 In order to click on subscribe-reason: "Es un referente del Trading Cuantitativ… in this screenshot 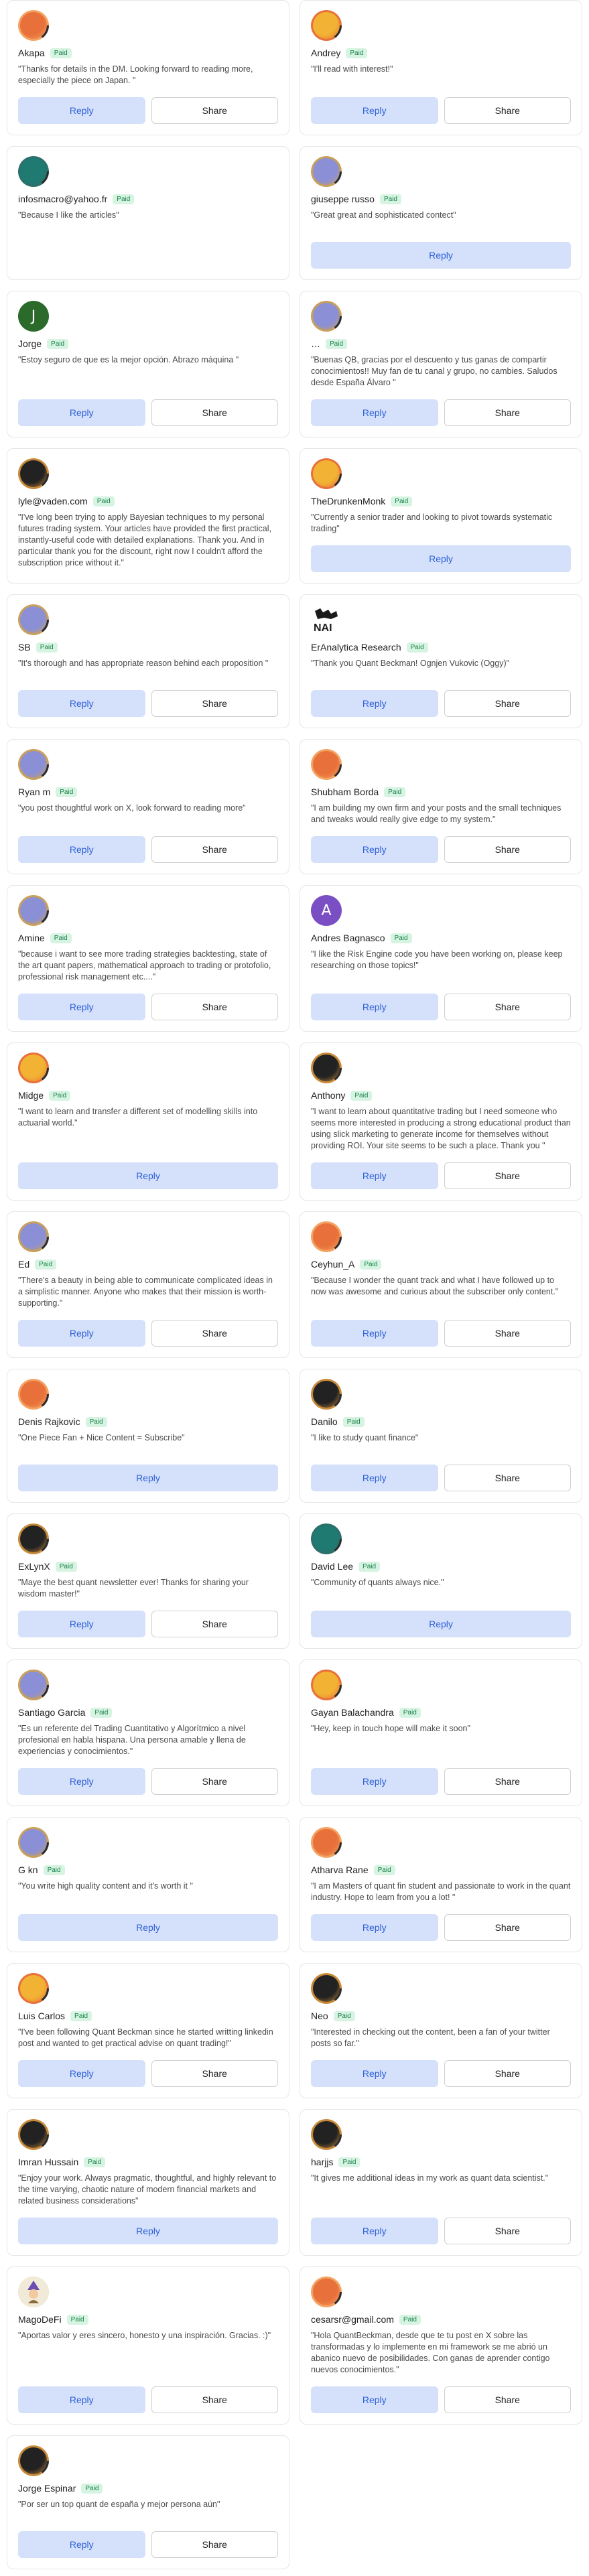, I will do `click(132, 1740)`.